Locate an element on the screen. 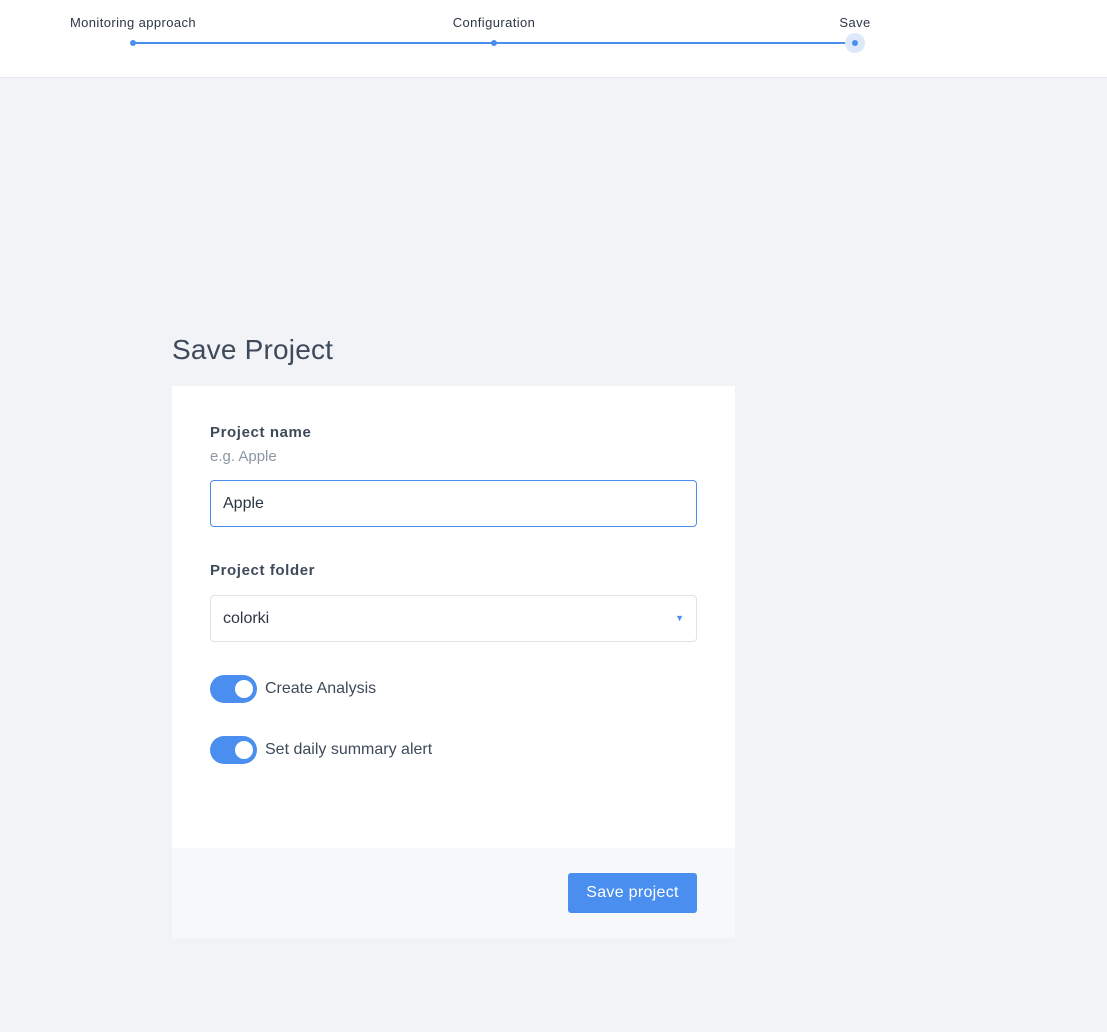 Image resolution: width=1107 pixels, height=1032 pixels. step-configuration: Configuration is located at coordinates (494, 22).